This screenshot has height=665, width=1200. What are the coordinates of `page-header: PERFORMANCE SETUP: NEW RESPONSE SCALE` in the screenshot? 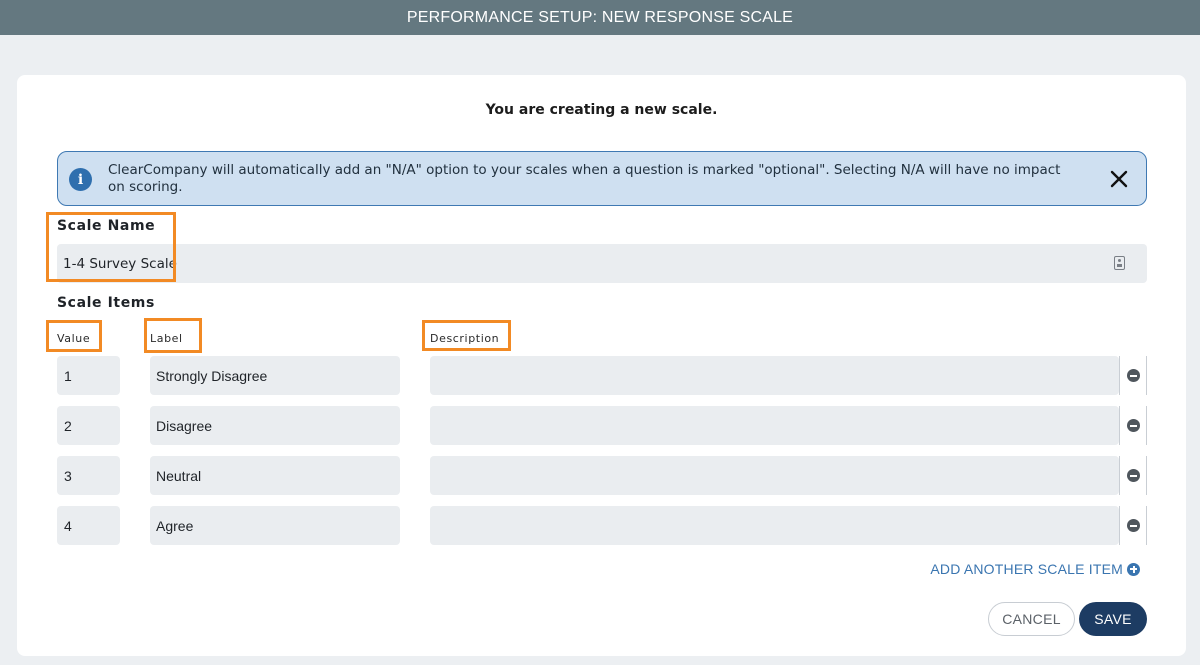 It's located at (600, 17).